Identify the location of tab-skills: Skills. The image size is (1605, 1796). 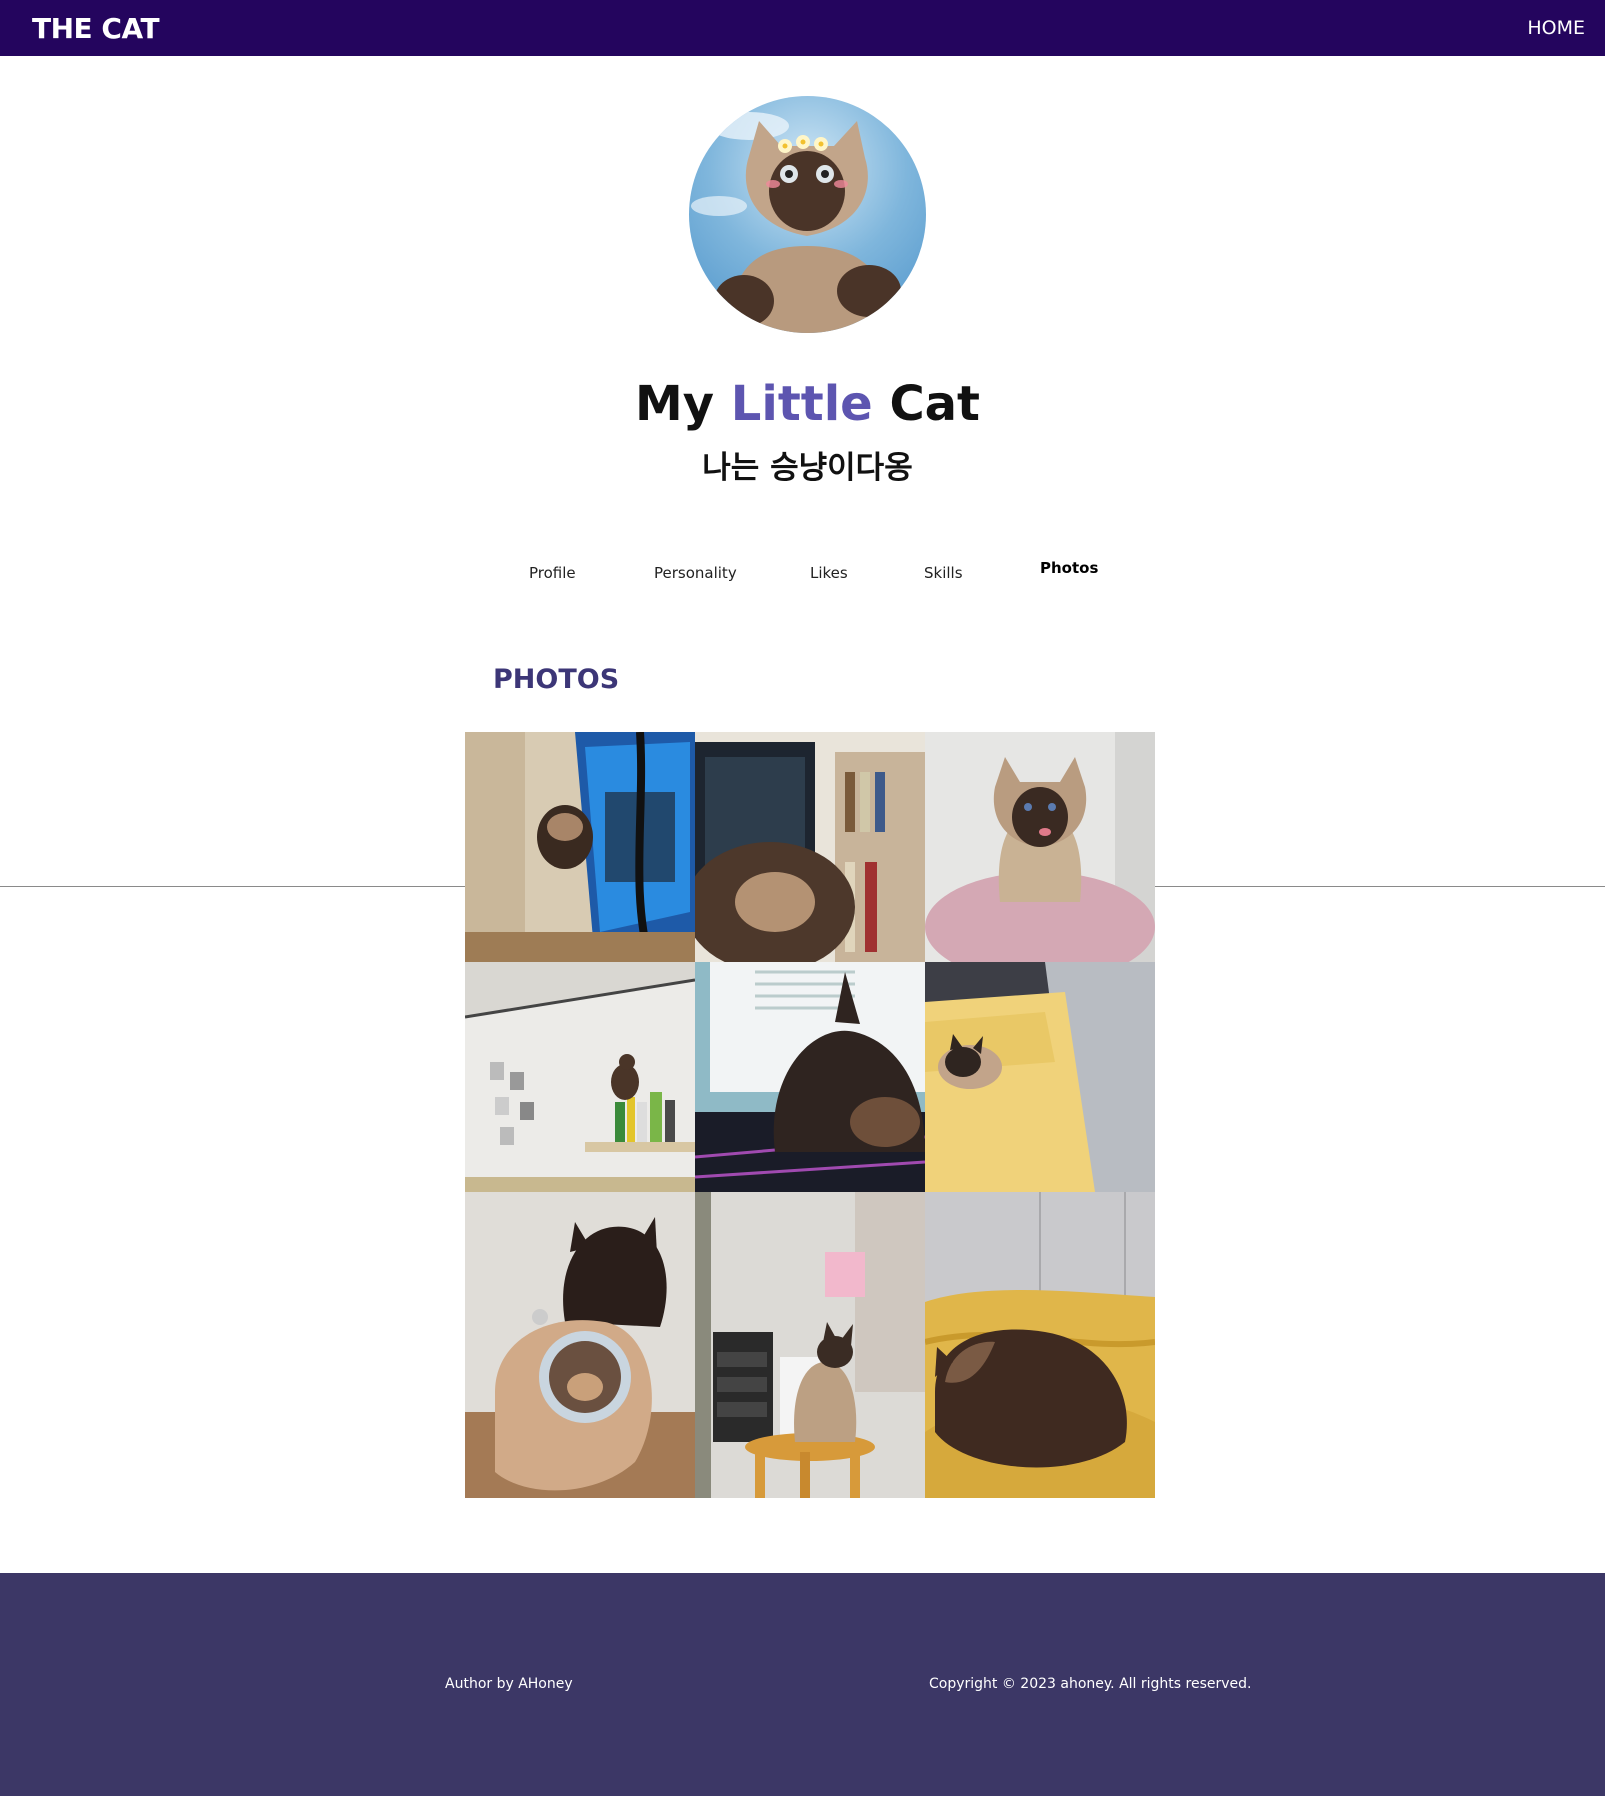
(943, 573).